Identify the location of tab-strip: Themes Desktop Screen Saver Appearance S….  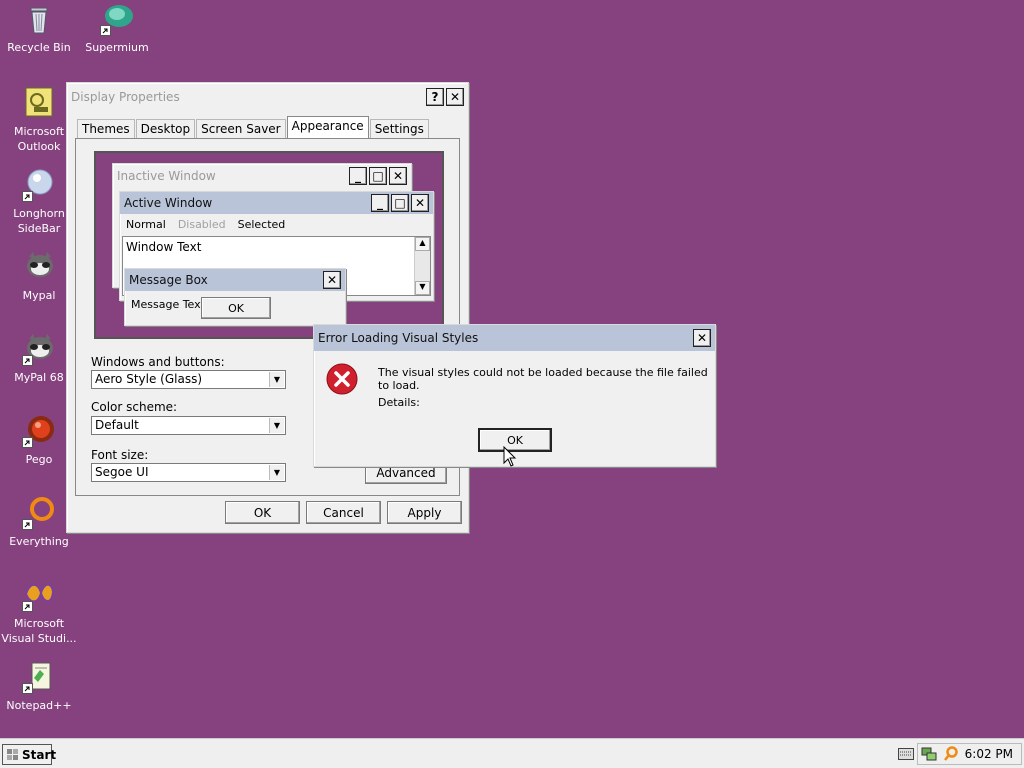
(253, 127).